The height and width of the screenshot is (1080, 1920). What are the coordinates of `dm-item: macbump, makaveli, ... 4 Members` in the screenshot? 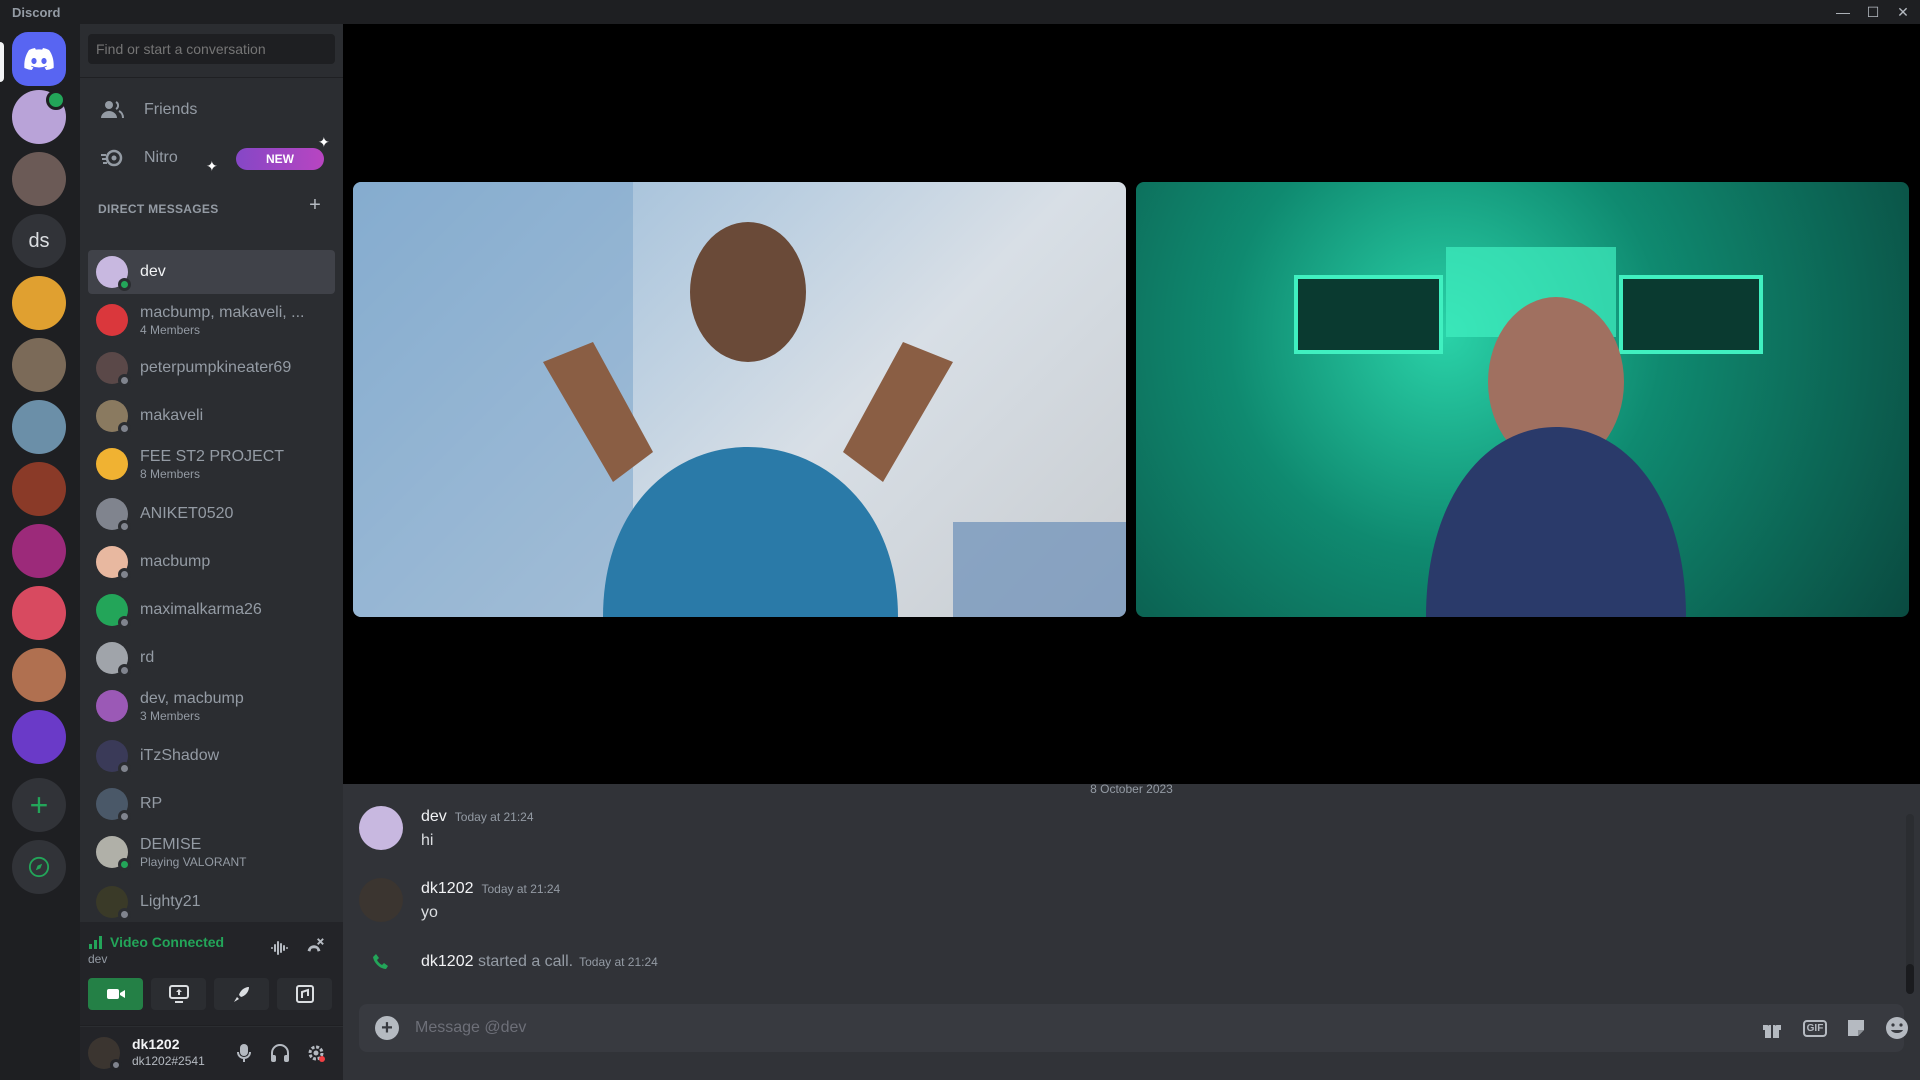 It's located at (211, 320).